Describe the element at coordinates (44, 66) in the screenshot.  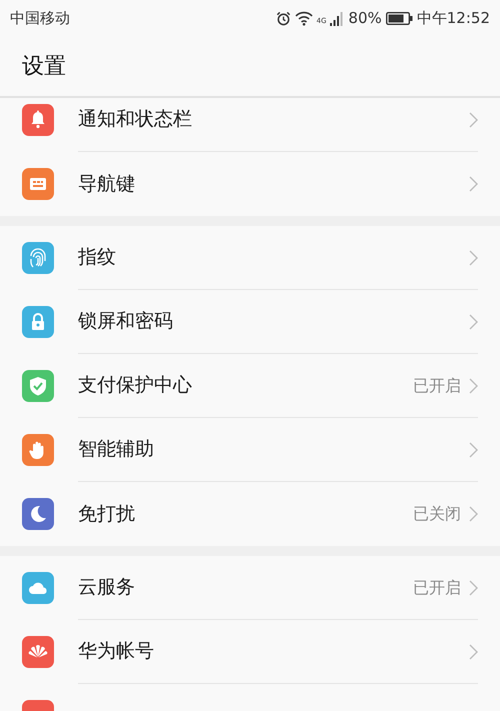
I see `page-title: 设置` at that location.